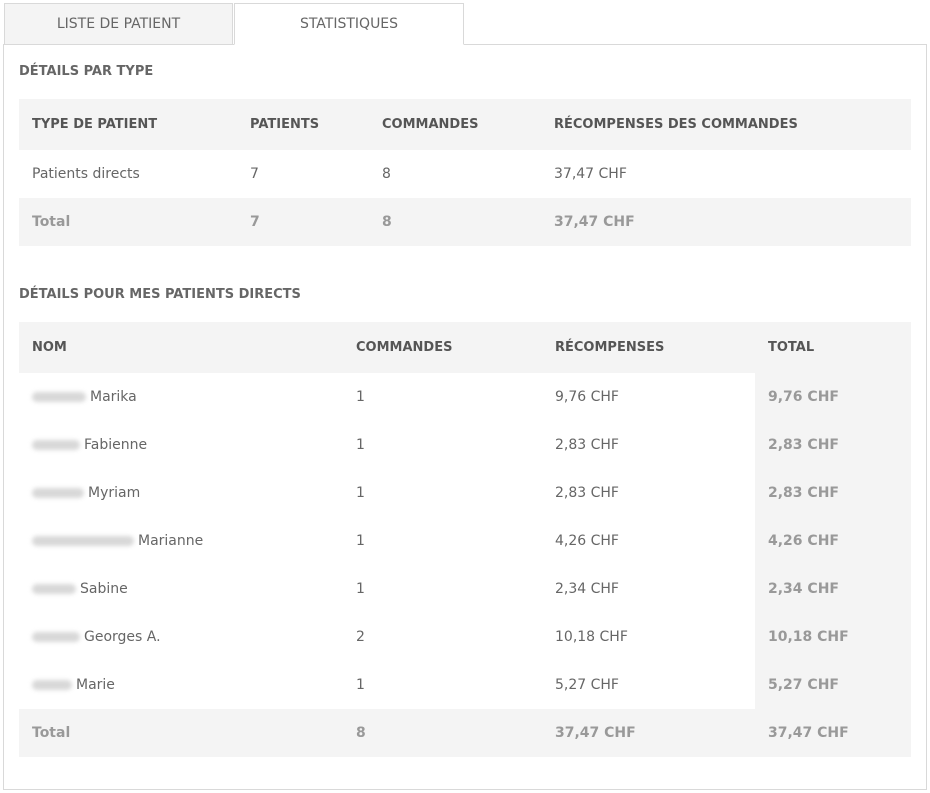 The image size is (930, 793). What do you see at coordinates (465, 397) in the screenshot?
I see `table-row: Marika 1 9,76 CHF 9,76 CHF` at bounding box center [465, 397].